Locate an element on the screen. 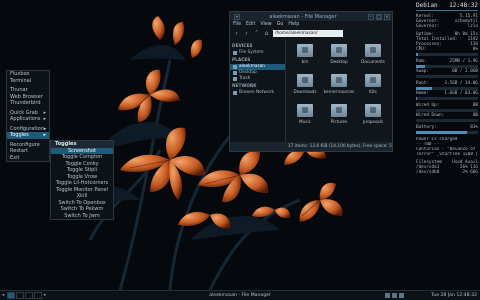  up-icon: ˄ is located at coordinates (256, 33).